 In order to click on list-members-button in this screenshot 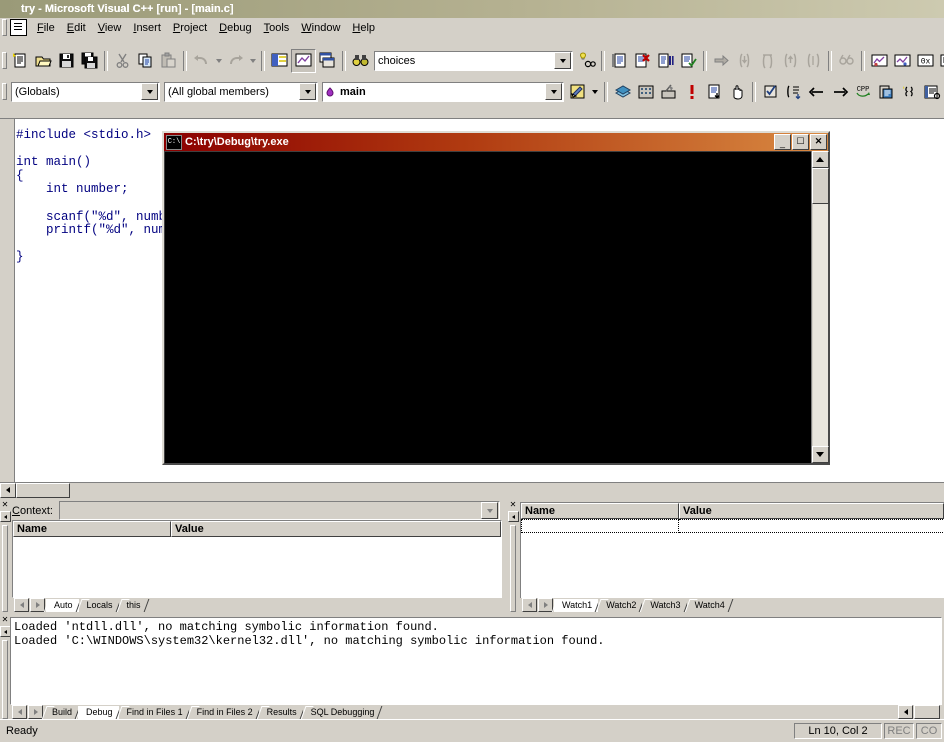, I will do `click(931, 92)`.